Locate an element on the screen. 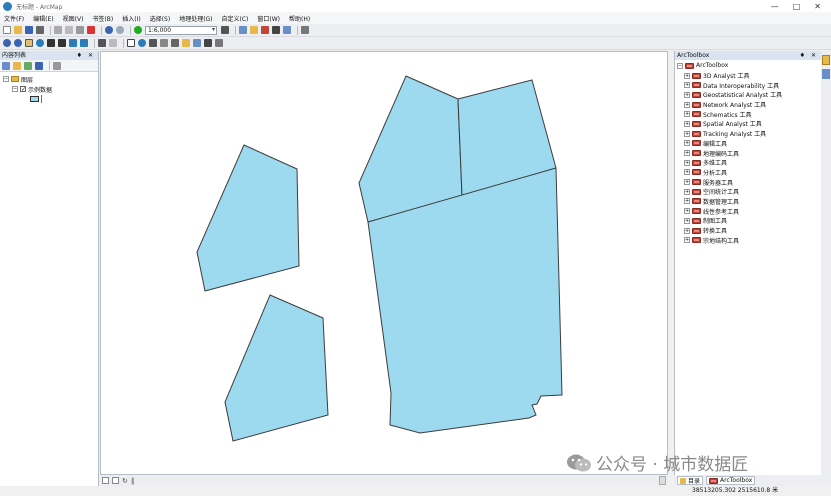 The height and width of the screenshot is (496, 831). arctoolbox-panel-controls: ♦ ✕ is located at coordinates (809, 55).